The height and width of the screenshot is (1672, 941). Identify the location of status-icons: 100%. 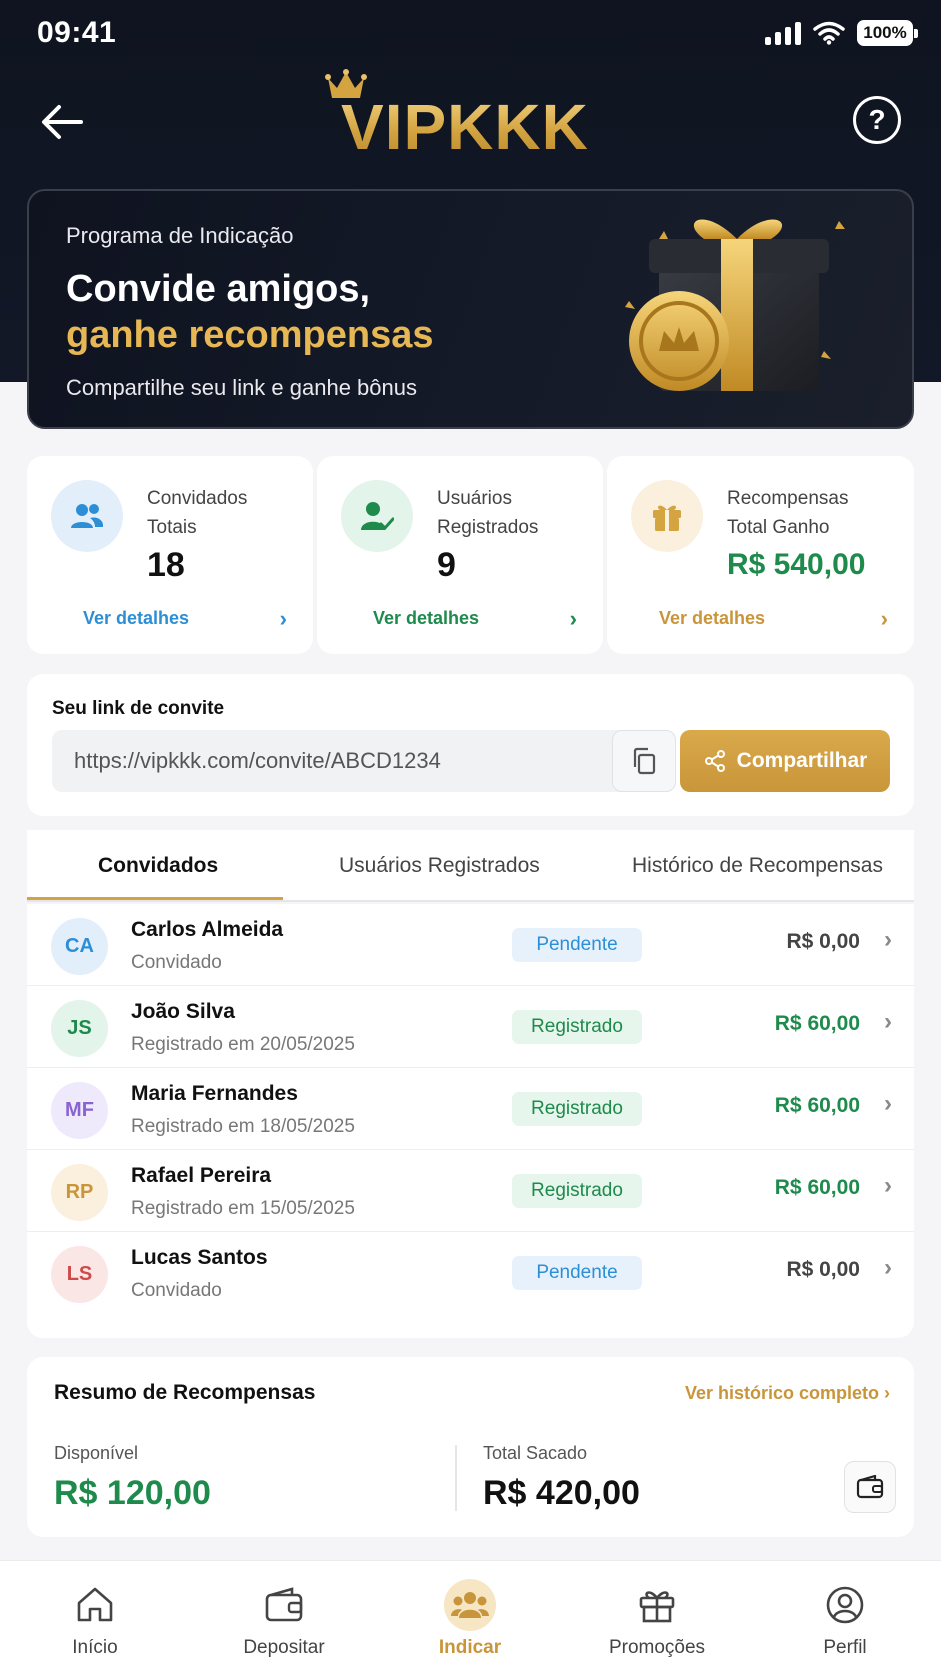
(841, 33).